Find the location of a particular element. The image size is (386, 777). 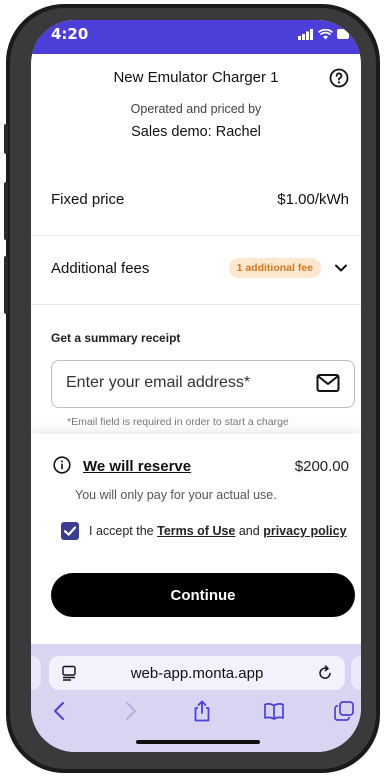

main-content: New Emulator Charger 1 is located at coordinates (196, 78).